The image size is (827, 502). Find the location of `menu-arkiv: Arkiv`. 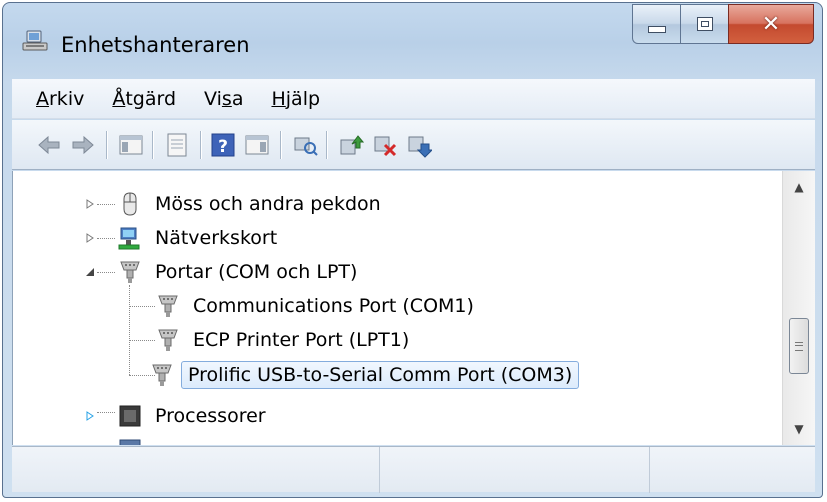

menu-arkiv: Arkiv is located at coordinates (60, 99).